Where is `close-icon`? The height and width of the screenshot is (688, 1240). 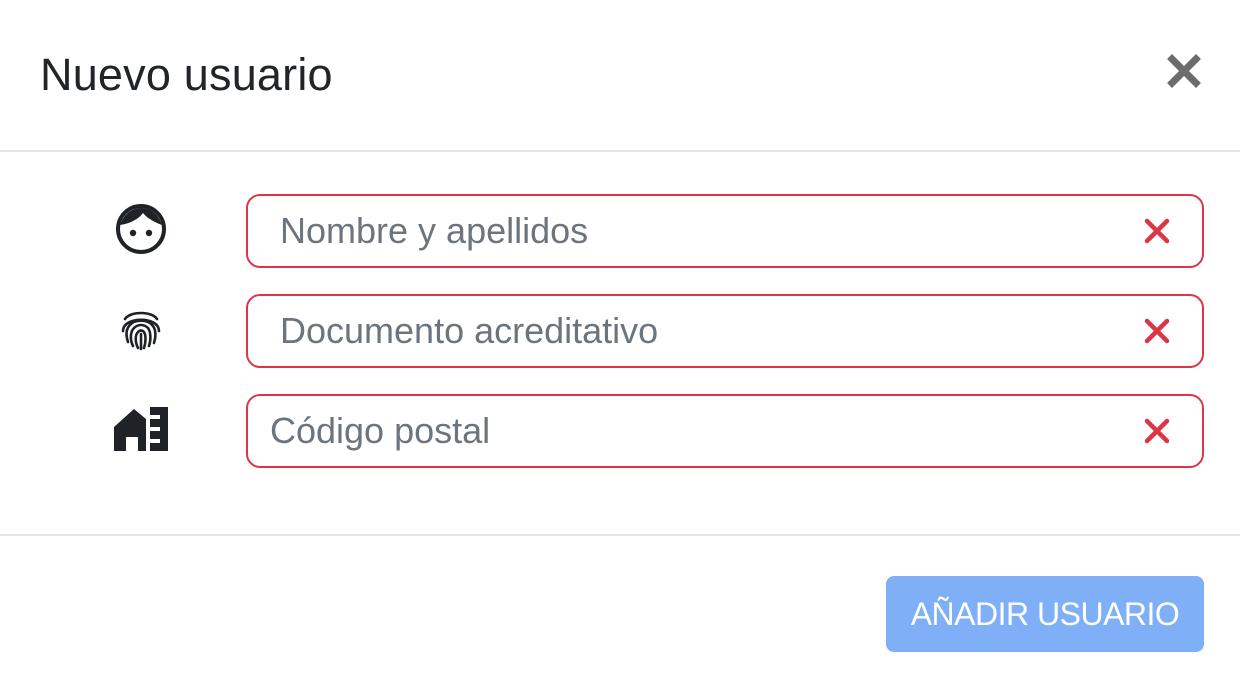 close-icon is located at coordinates (1184, 71).